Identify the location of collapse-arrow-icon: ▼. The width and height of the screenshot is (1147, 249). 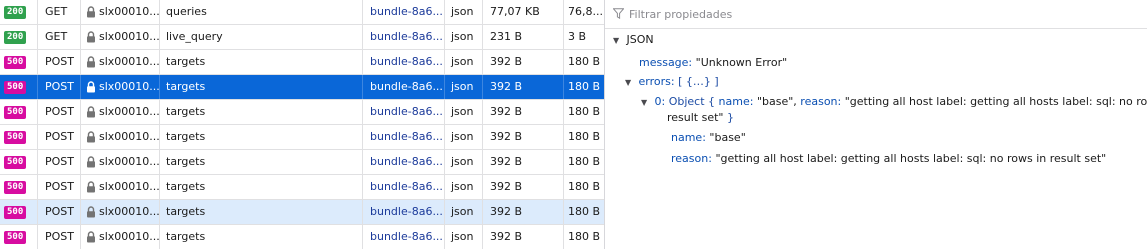
(618, 41).